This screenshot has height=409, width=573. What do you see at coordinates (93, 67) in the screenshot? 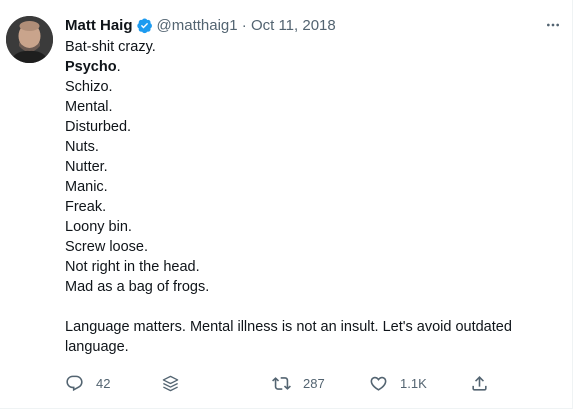
I see `tweet-line: Psycho.` at bounding box center [93, 67].